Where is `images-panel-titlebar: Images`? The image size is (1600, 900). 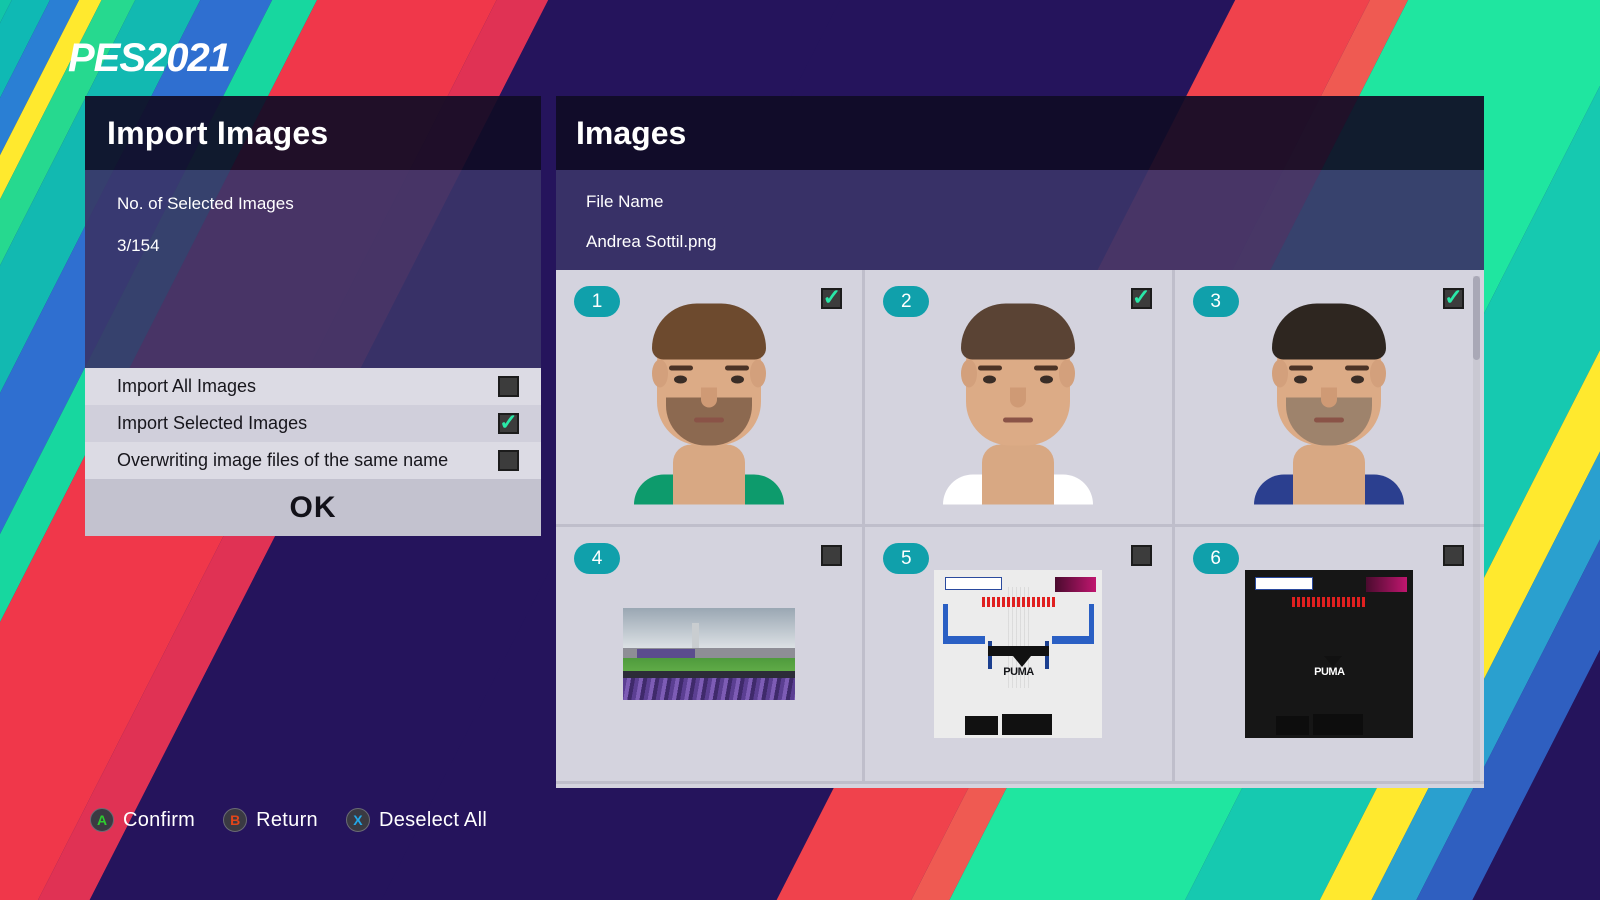 images-panel-titlebar: Images is located at coordinates (1020, 133).